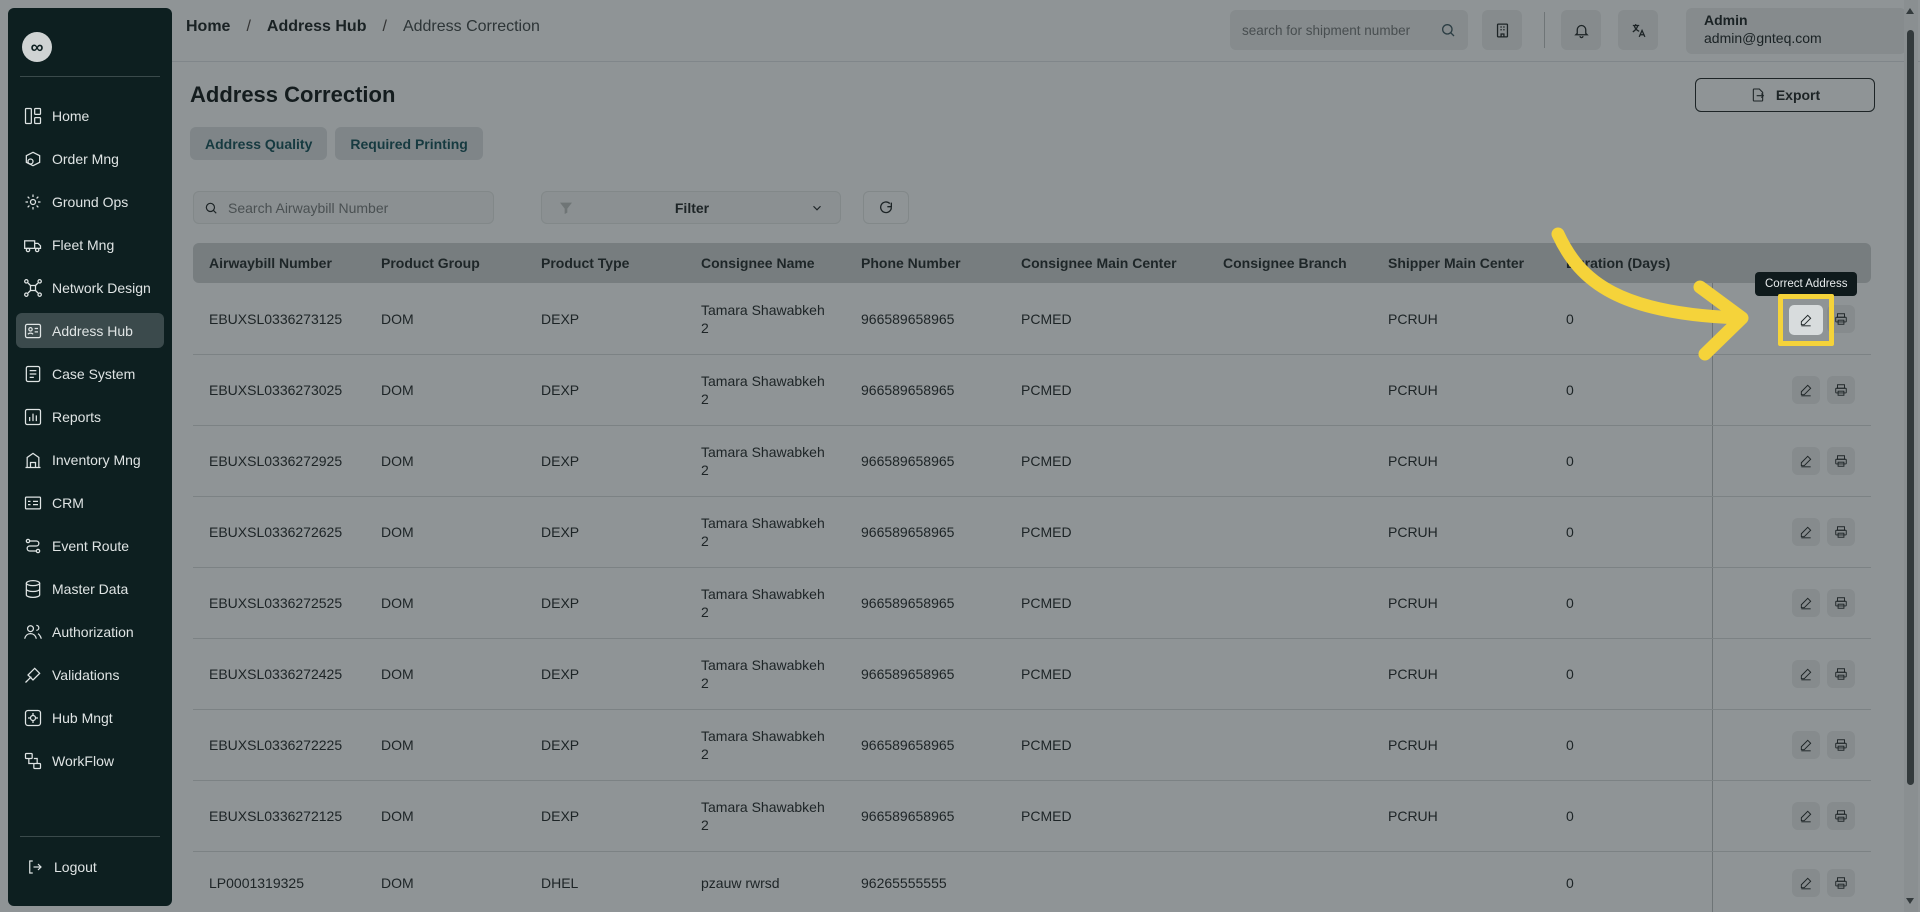 Image resolution: width=1920 pixels, height=912 pixels. I want to click on sidebar-item-ground-ops: Ground Ops, so click(90, 201).